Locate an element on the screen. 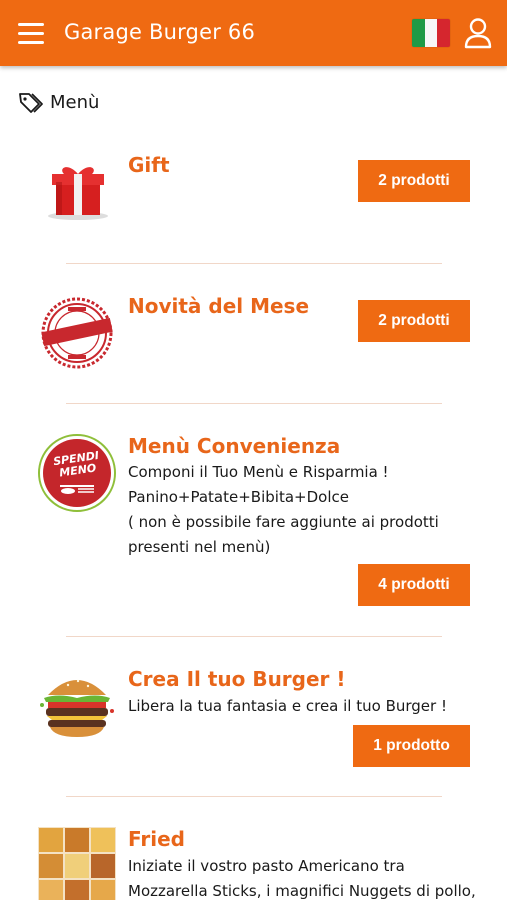 Image resolution: width=507 pixels, height=900 pixels. section-label: Menù is located at coordinates (58, 102).